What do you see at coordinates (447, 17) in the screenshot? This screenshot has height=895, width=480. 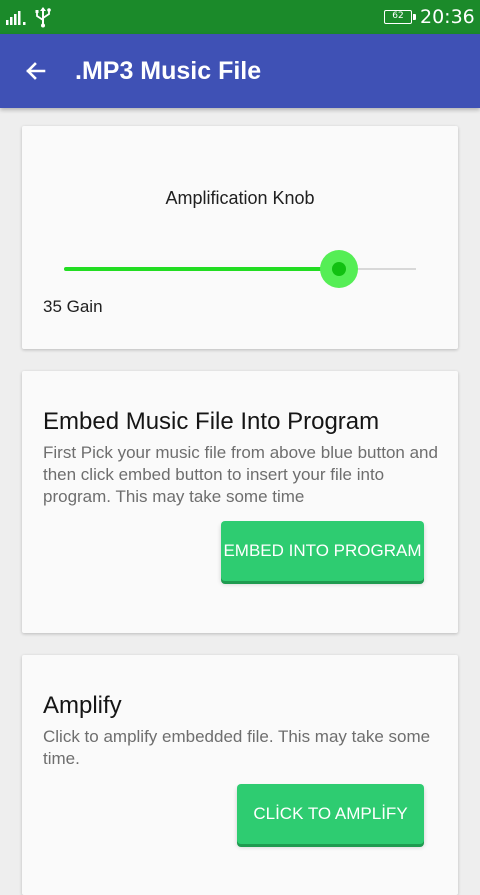 I see `status-time: 20:36` at bounding box center [447, 17].